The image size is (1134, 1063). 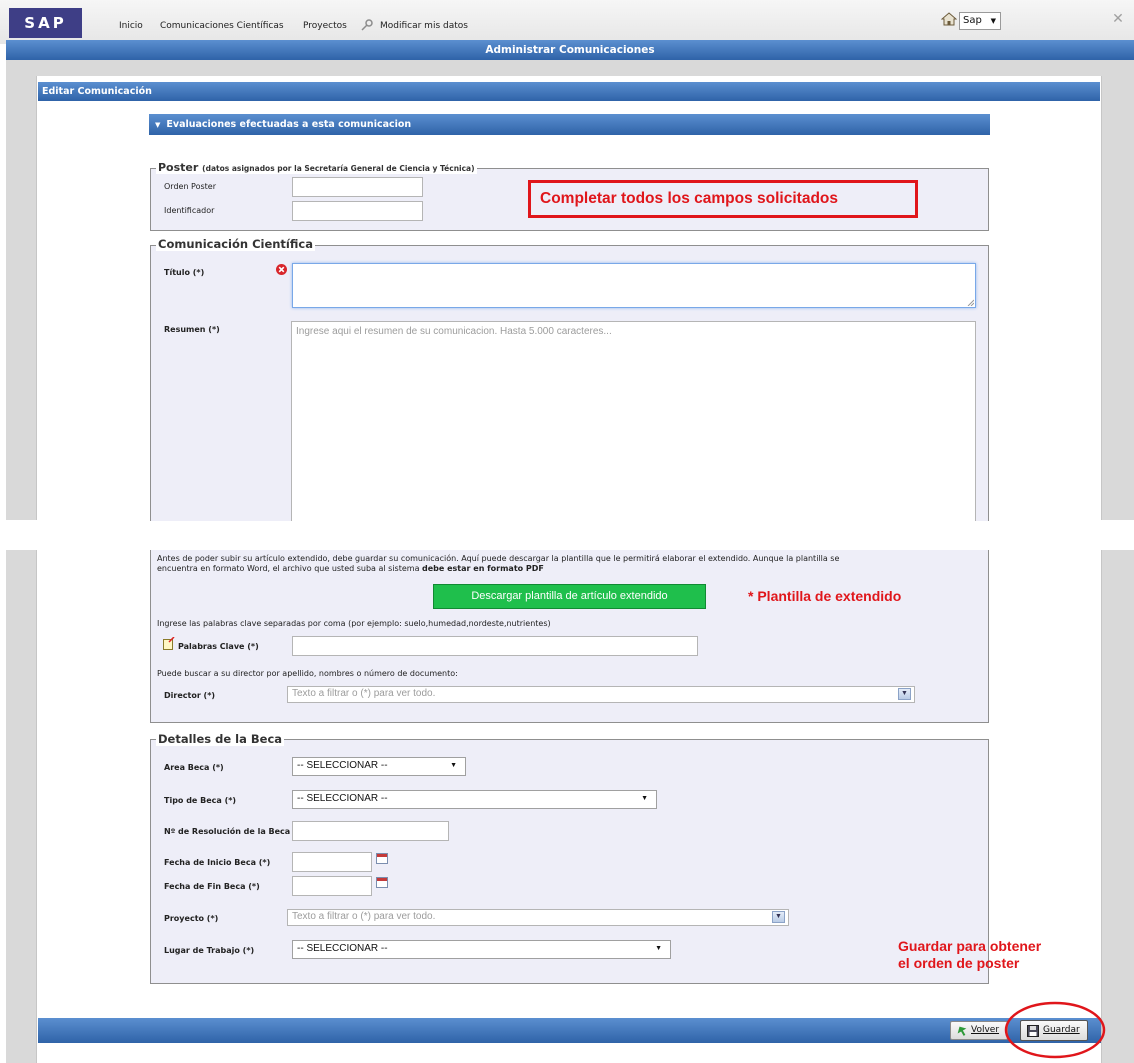 What do you see at coordinates (569, 1030) in the screenshot?
I see `footer-bar` at bounding box center [569, 1030].